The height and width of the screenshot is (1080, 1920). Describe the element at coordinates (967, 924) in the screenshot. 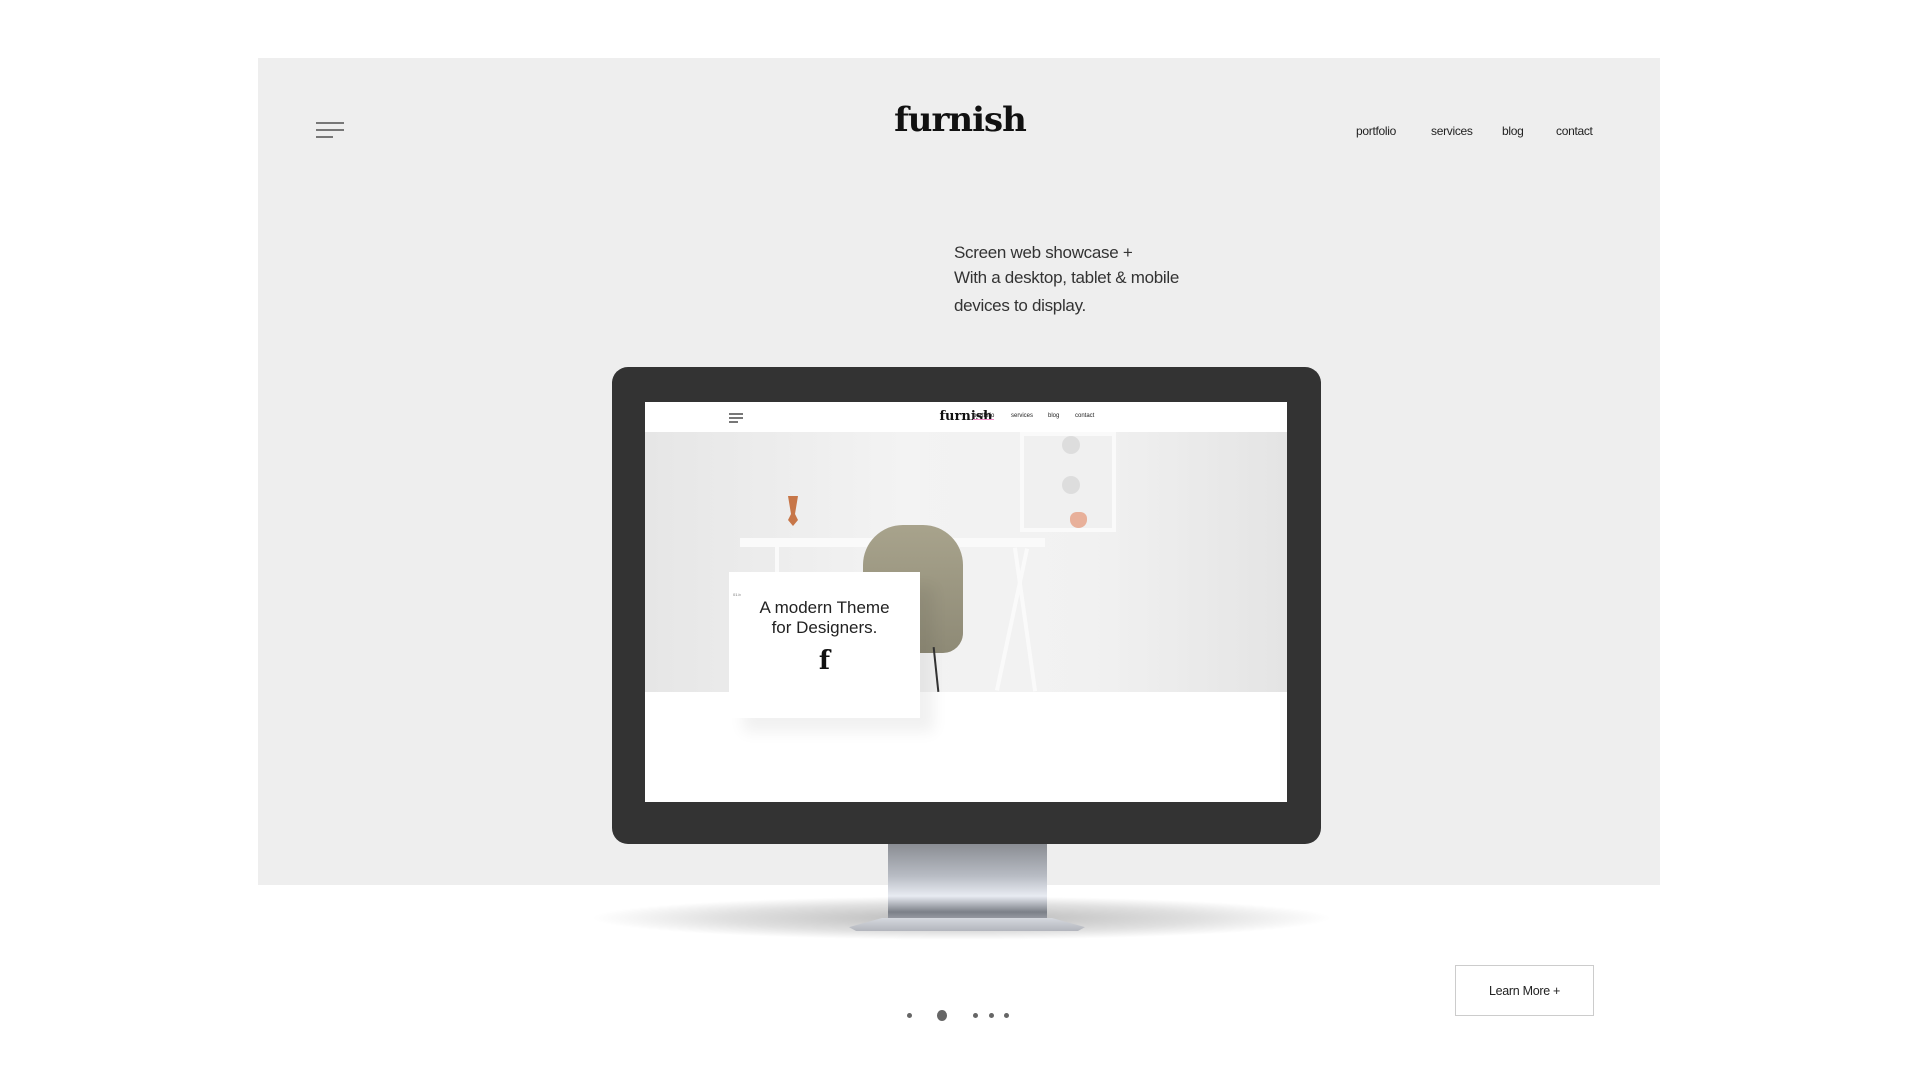

I see `monitor-base` at that location.